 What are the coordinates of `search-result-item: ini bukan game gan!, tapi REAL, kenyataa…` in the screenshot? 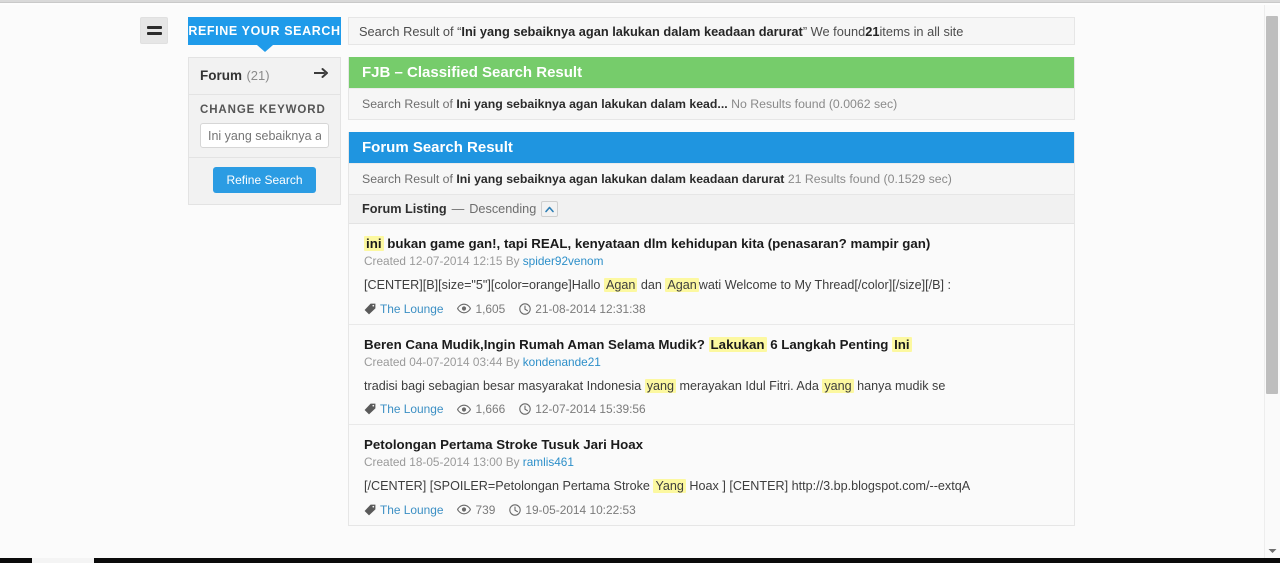 It's located at (711, 274).